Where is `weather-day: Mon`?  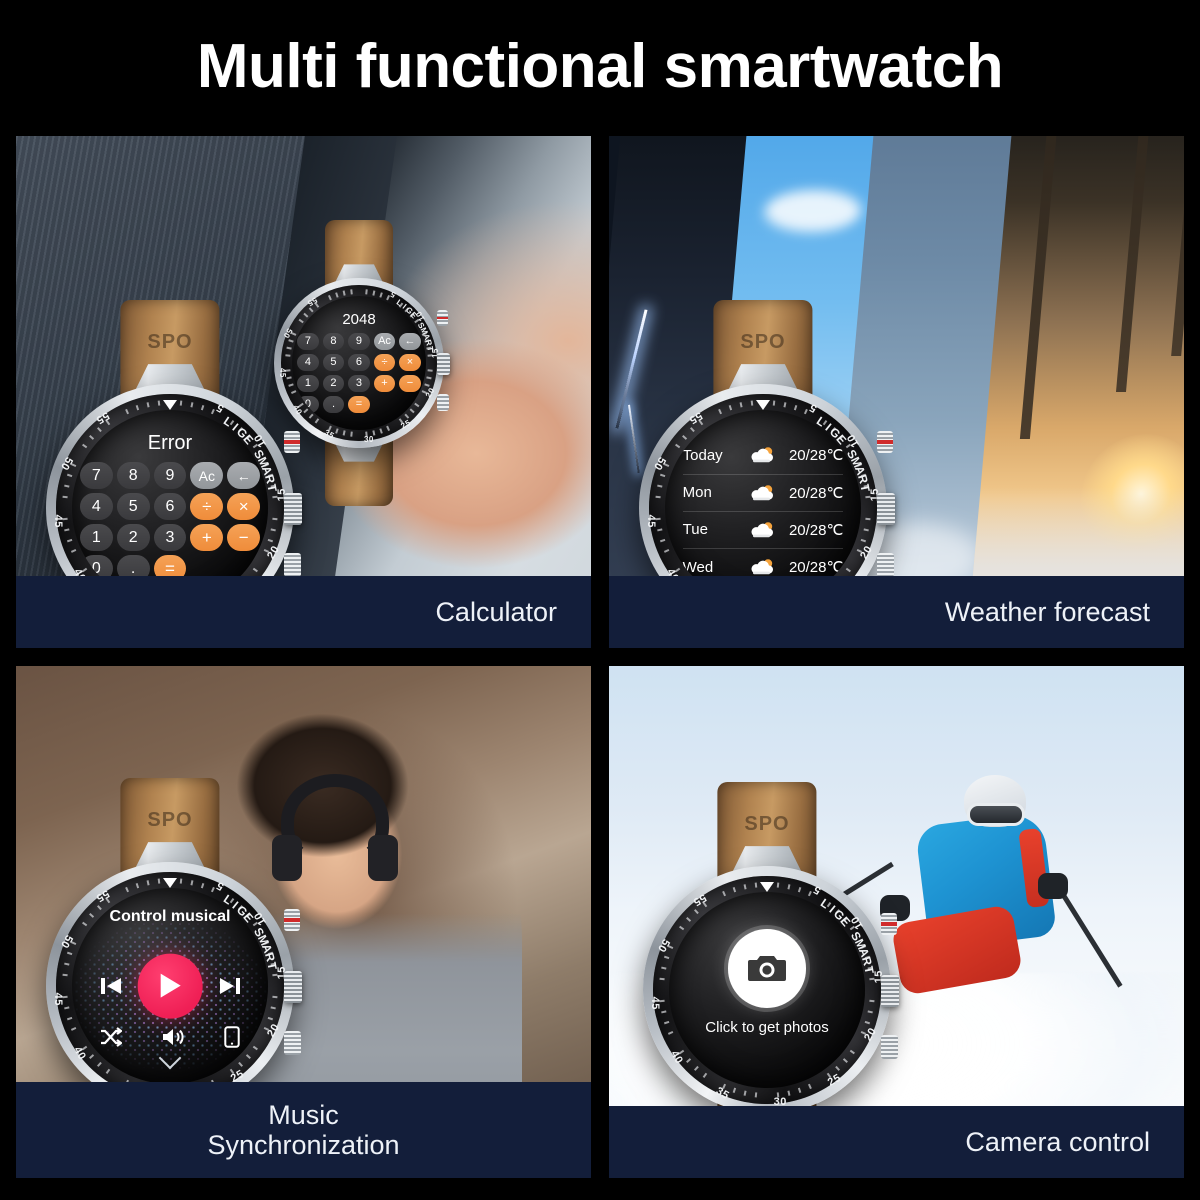
weather-day: Mon is located at coordinates (697, 493).